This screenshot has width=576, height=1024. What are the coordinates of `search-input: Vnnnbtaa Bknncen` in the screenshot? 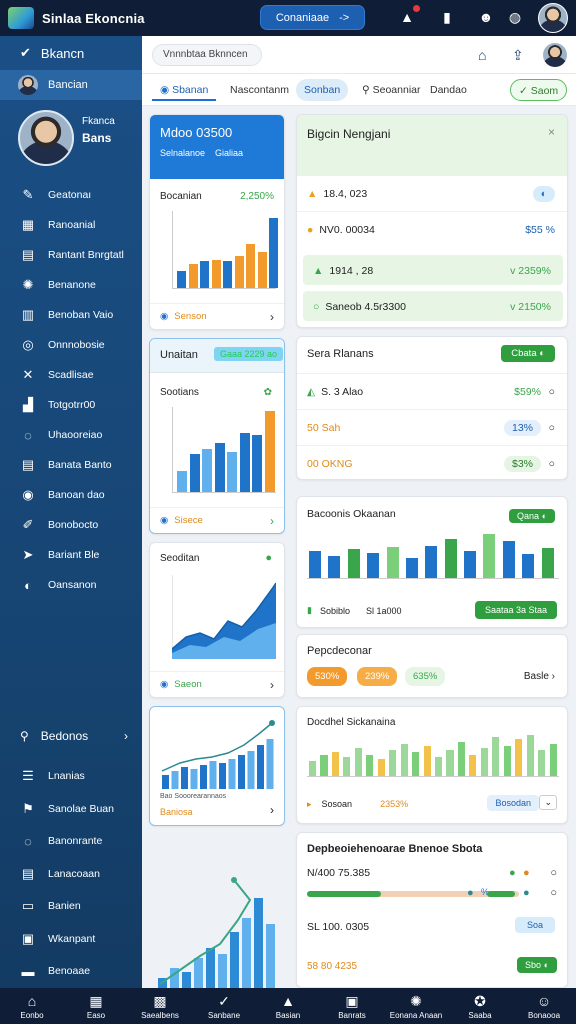 It's located at (207, 55).